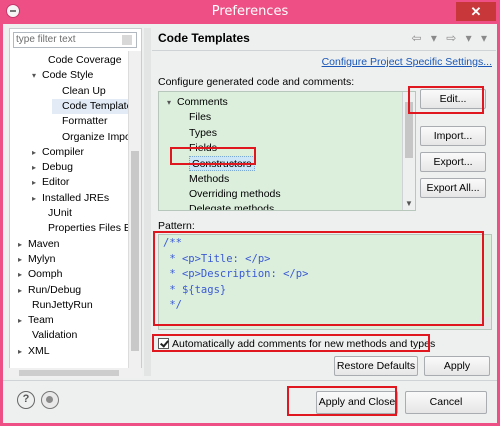 This screenshot has height=426, width=500. What do you see at coordinates (195, 289) in the screenshot?
I see `pattern-line: * ${tags}` at bounding box center [195, 289].